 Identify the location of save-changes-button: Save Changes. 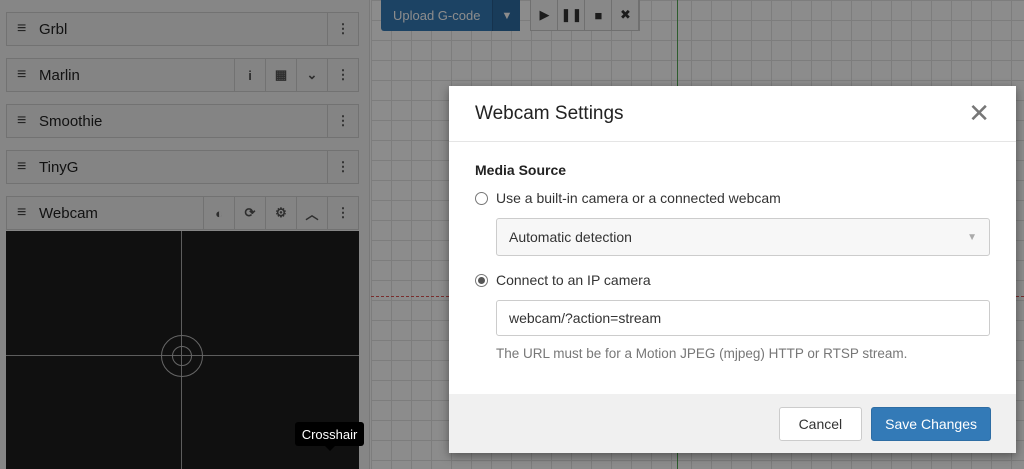
(931, 423).